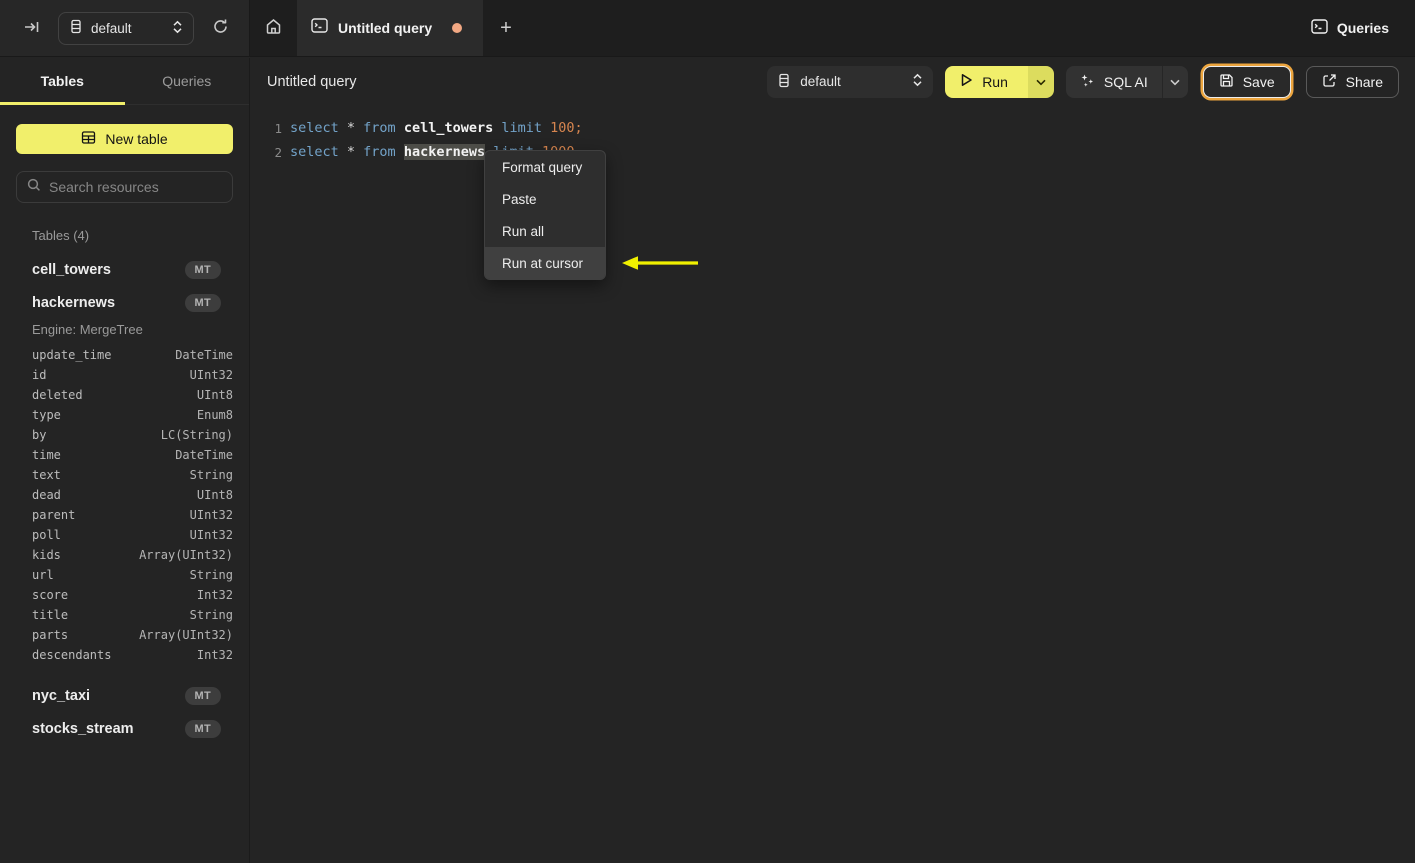 This screenshot has height=863, width=1415. Describe the element at coordinates (74, 302) in the screenshot. I see `table-name: hackernews` at that location.